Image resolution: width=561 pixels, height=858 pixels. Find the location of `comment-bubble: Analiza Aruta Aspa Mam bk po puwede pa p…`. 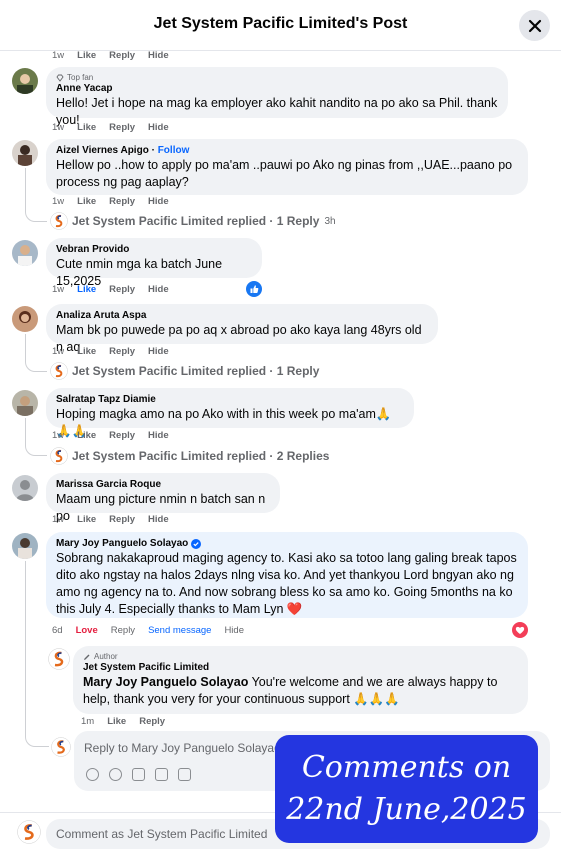

comment-bubble: Analiza Aruta Aspa Mam bk po puwede pa p… is located at coordinates (242, 329).